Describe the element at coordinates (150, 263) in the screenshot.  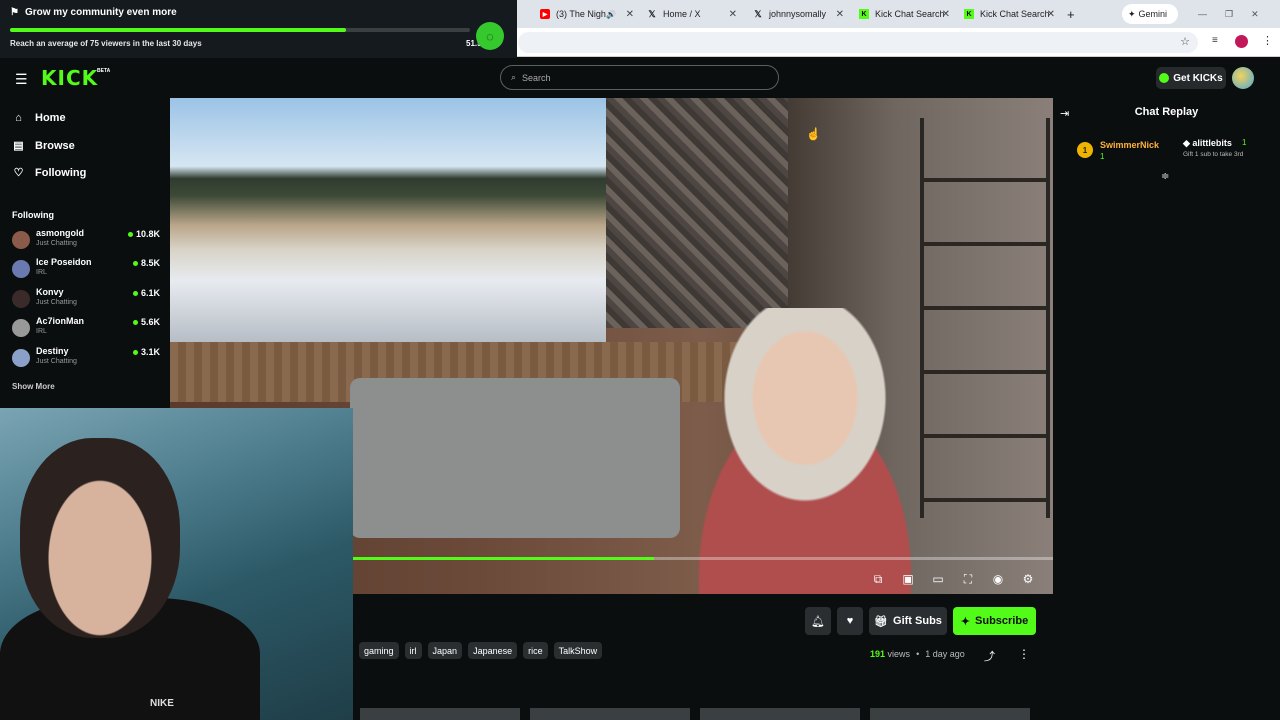
I see `viewer-count-text: 8.5K` at that location.